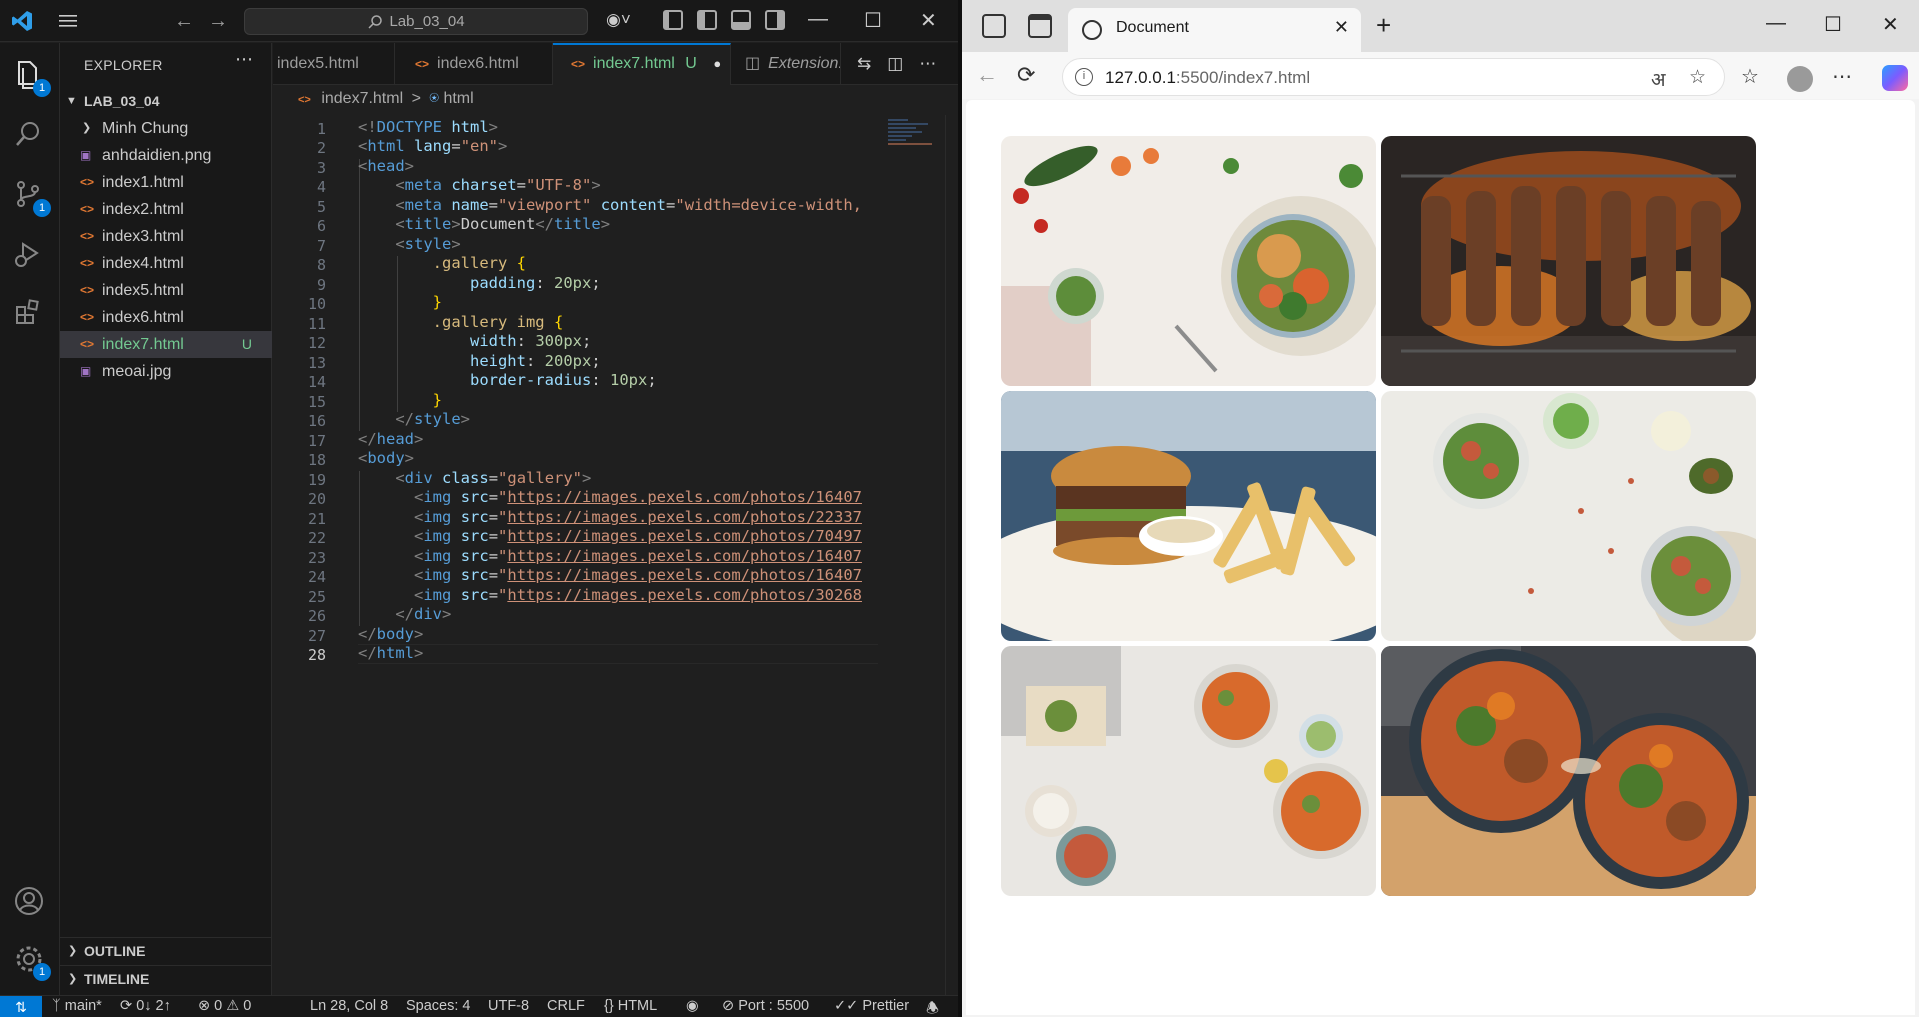 The height and width of the screenshot is (1017, 1919). What do you see at coordinates (21, 1006) in the screenshot?
I see `remote-indicator-icon: ⇅` at bounding box center [21, 1006].